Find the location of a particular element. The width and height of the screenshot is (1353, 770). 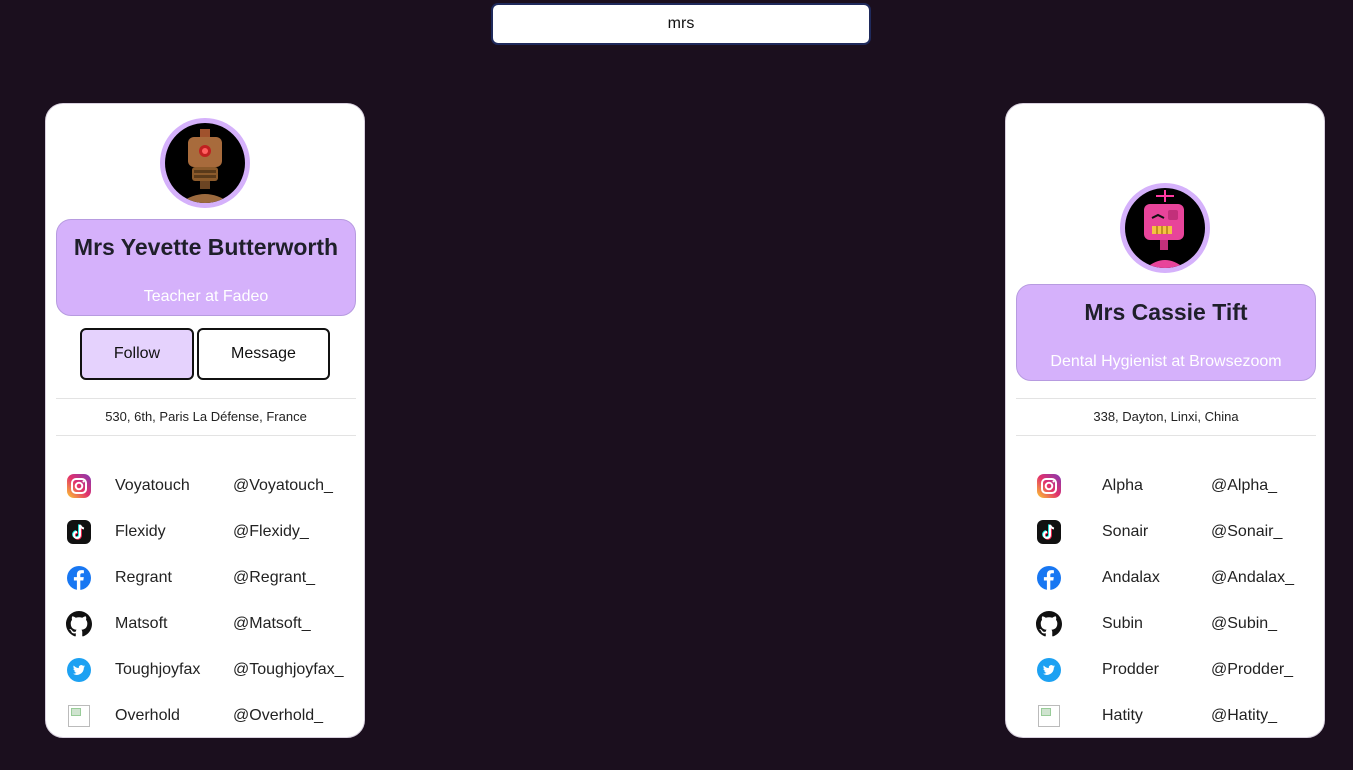

follow-button: Follow is located at coordinates (137, 354).